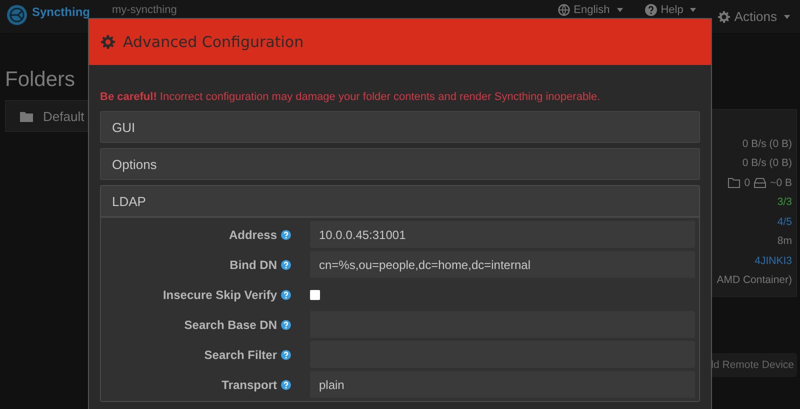  I want to click on gear-icon, so click(724, 16).